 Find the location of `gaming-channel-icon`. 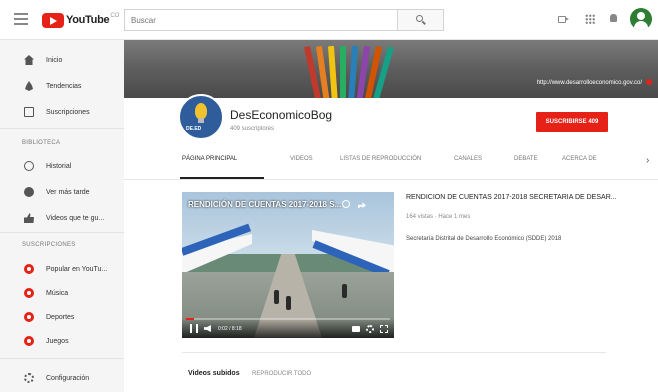

gaming-channel-icon is located at coordinates (29, 341).